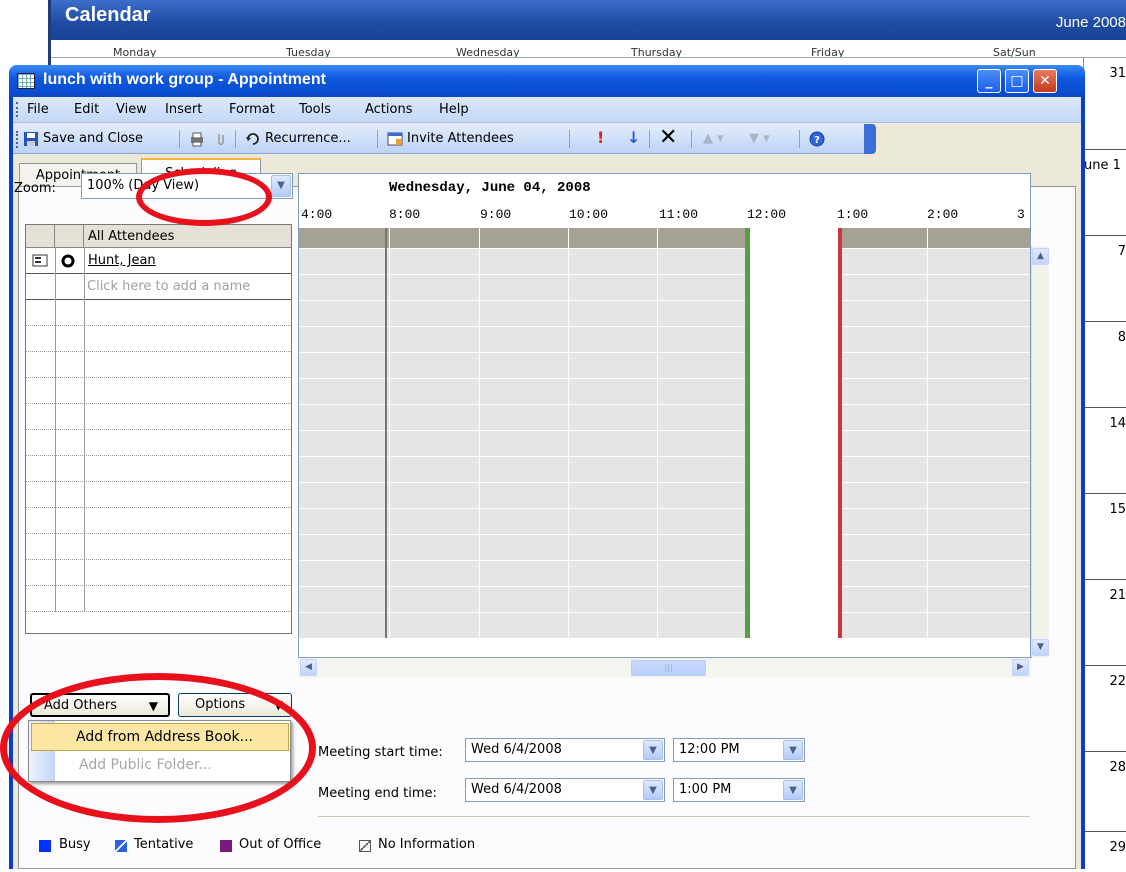 The height and width of the screenshot is (872, 1126). I want to click on add-others-button: Add Others ▼, so click(100, 705).